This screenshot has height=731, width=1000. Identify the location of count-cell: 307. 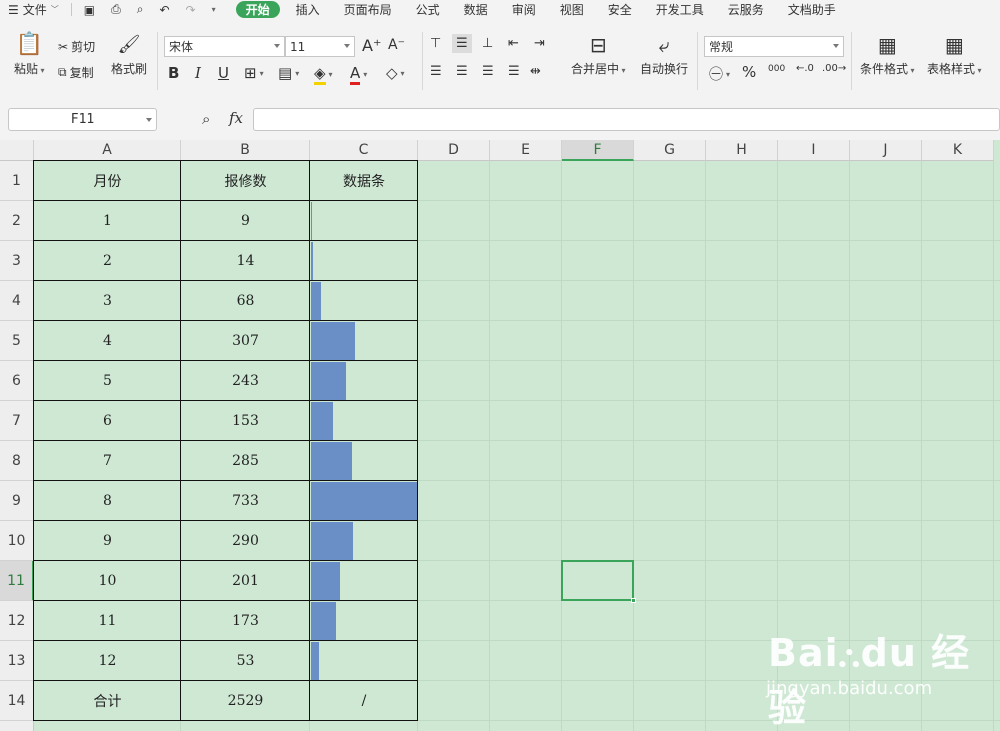
(245, 341).